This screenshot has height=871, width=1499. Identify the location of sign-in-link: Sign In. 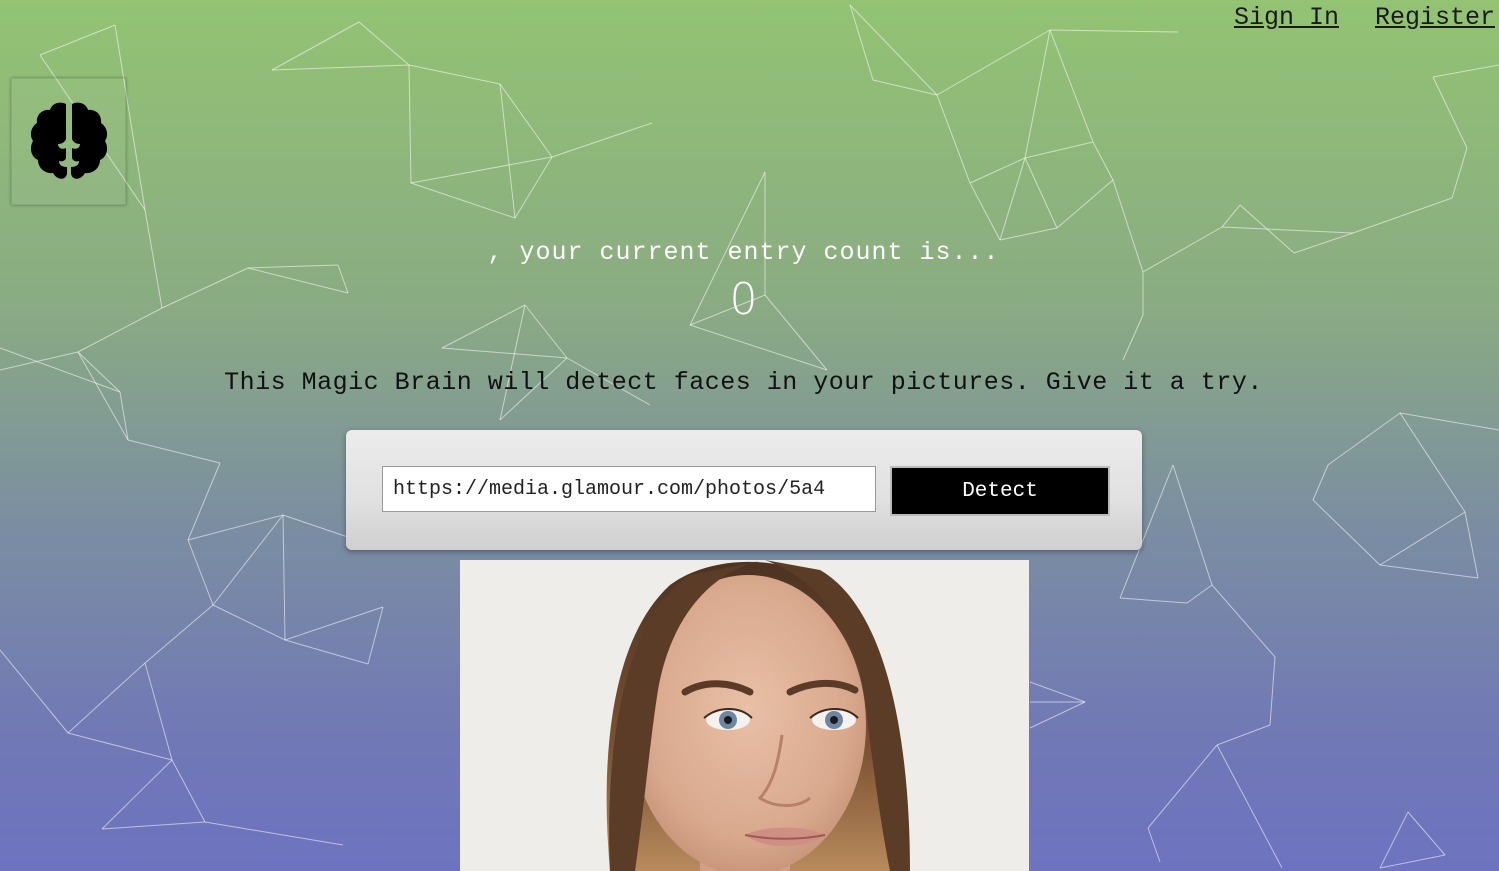
(1286, 18).